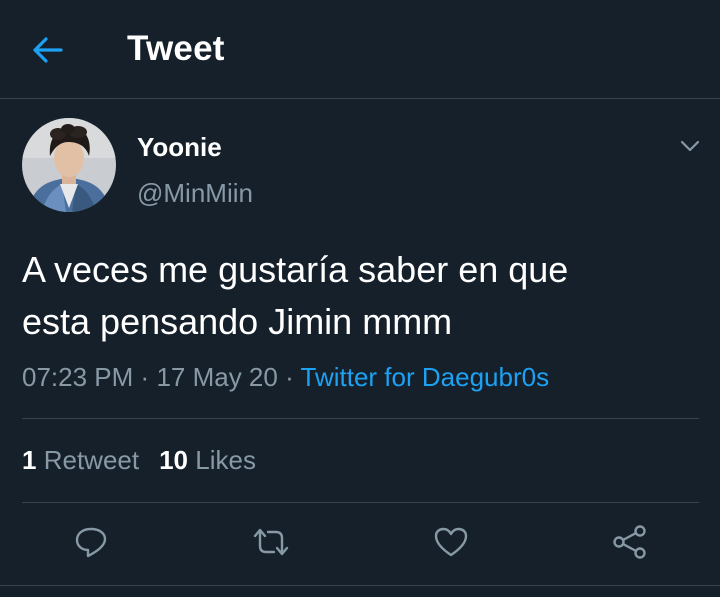 Image resolution: width=720 pixels, height=597 pixels. I want to click on username: @MinMiin, so click(195, 193).